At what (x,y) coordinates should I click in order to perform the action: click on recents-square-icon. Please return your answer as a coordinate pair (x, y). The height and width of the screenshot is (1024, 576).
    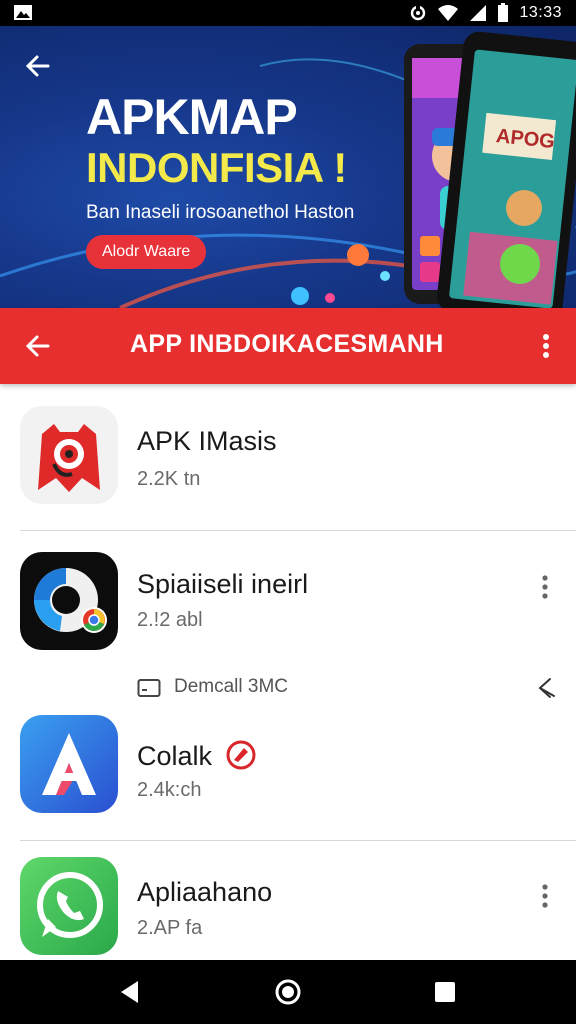
    Looking at the image, I should click on (445, 992).